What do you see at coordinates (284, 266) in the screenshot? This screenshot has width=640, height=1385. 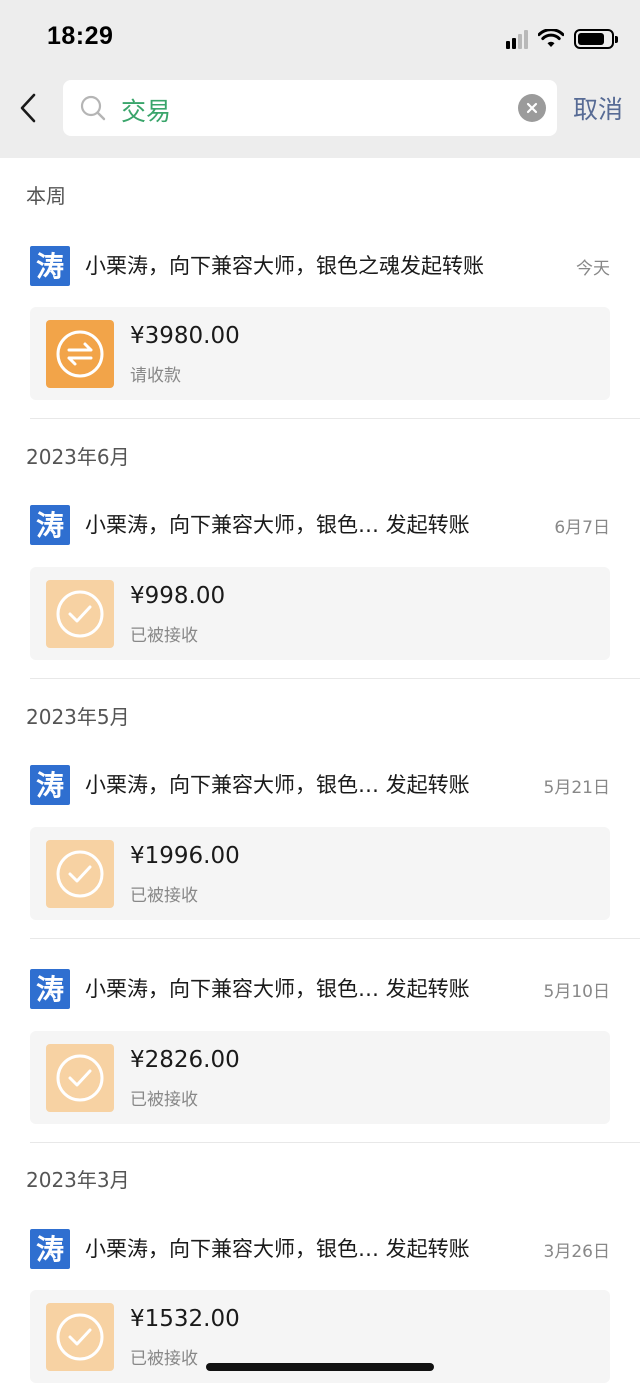 I see `transfer-title: 小栗涛，向下兼容大师，银色之魂发起转账` at bounding box center [284, 266].